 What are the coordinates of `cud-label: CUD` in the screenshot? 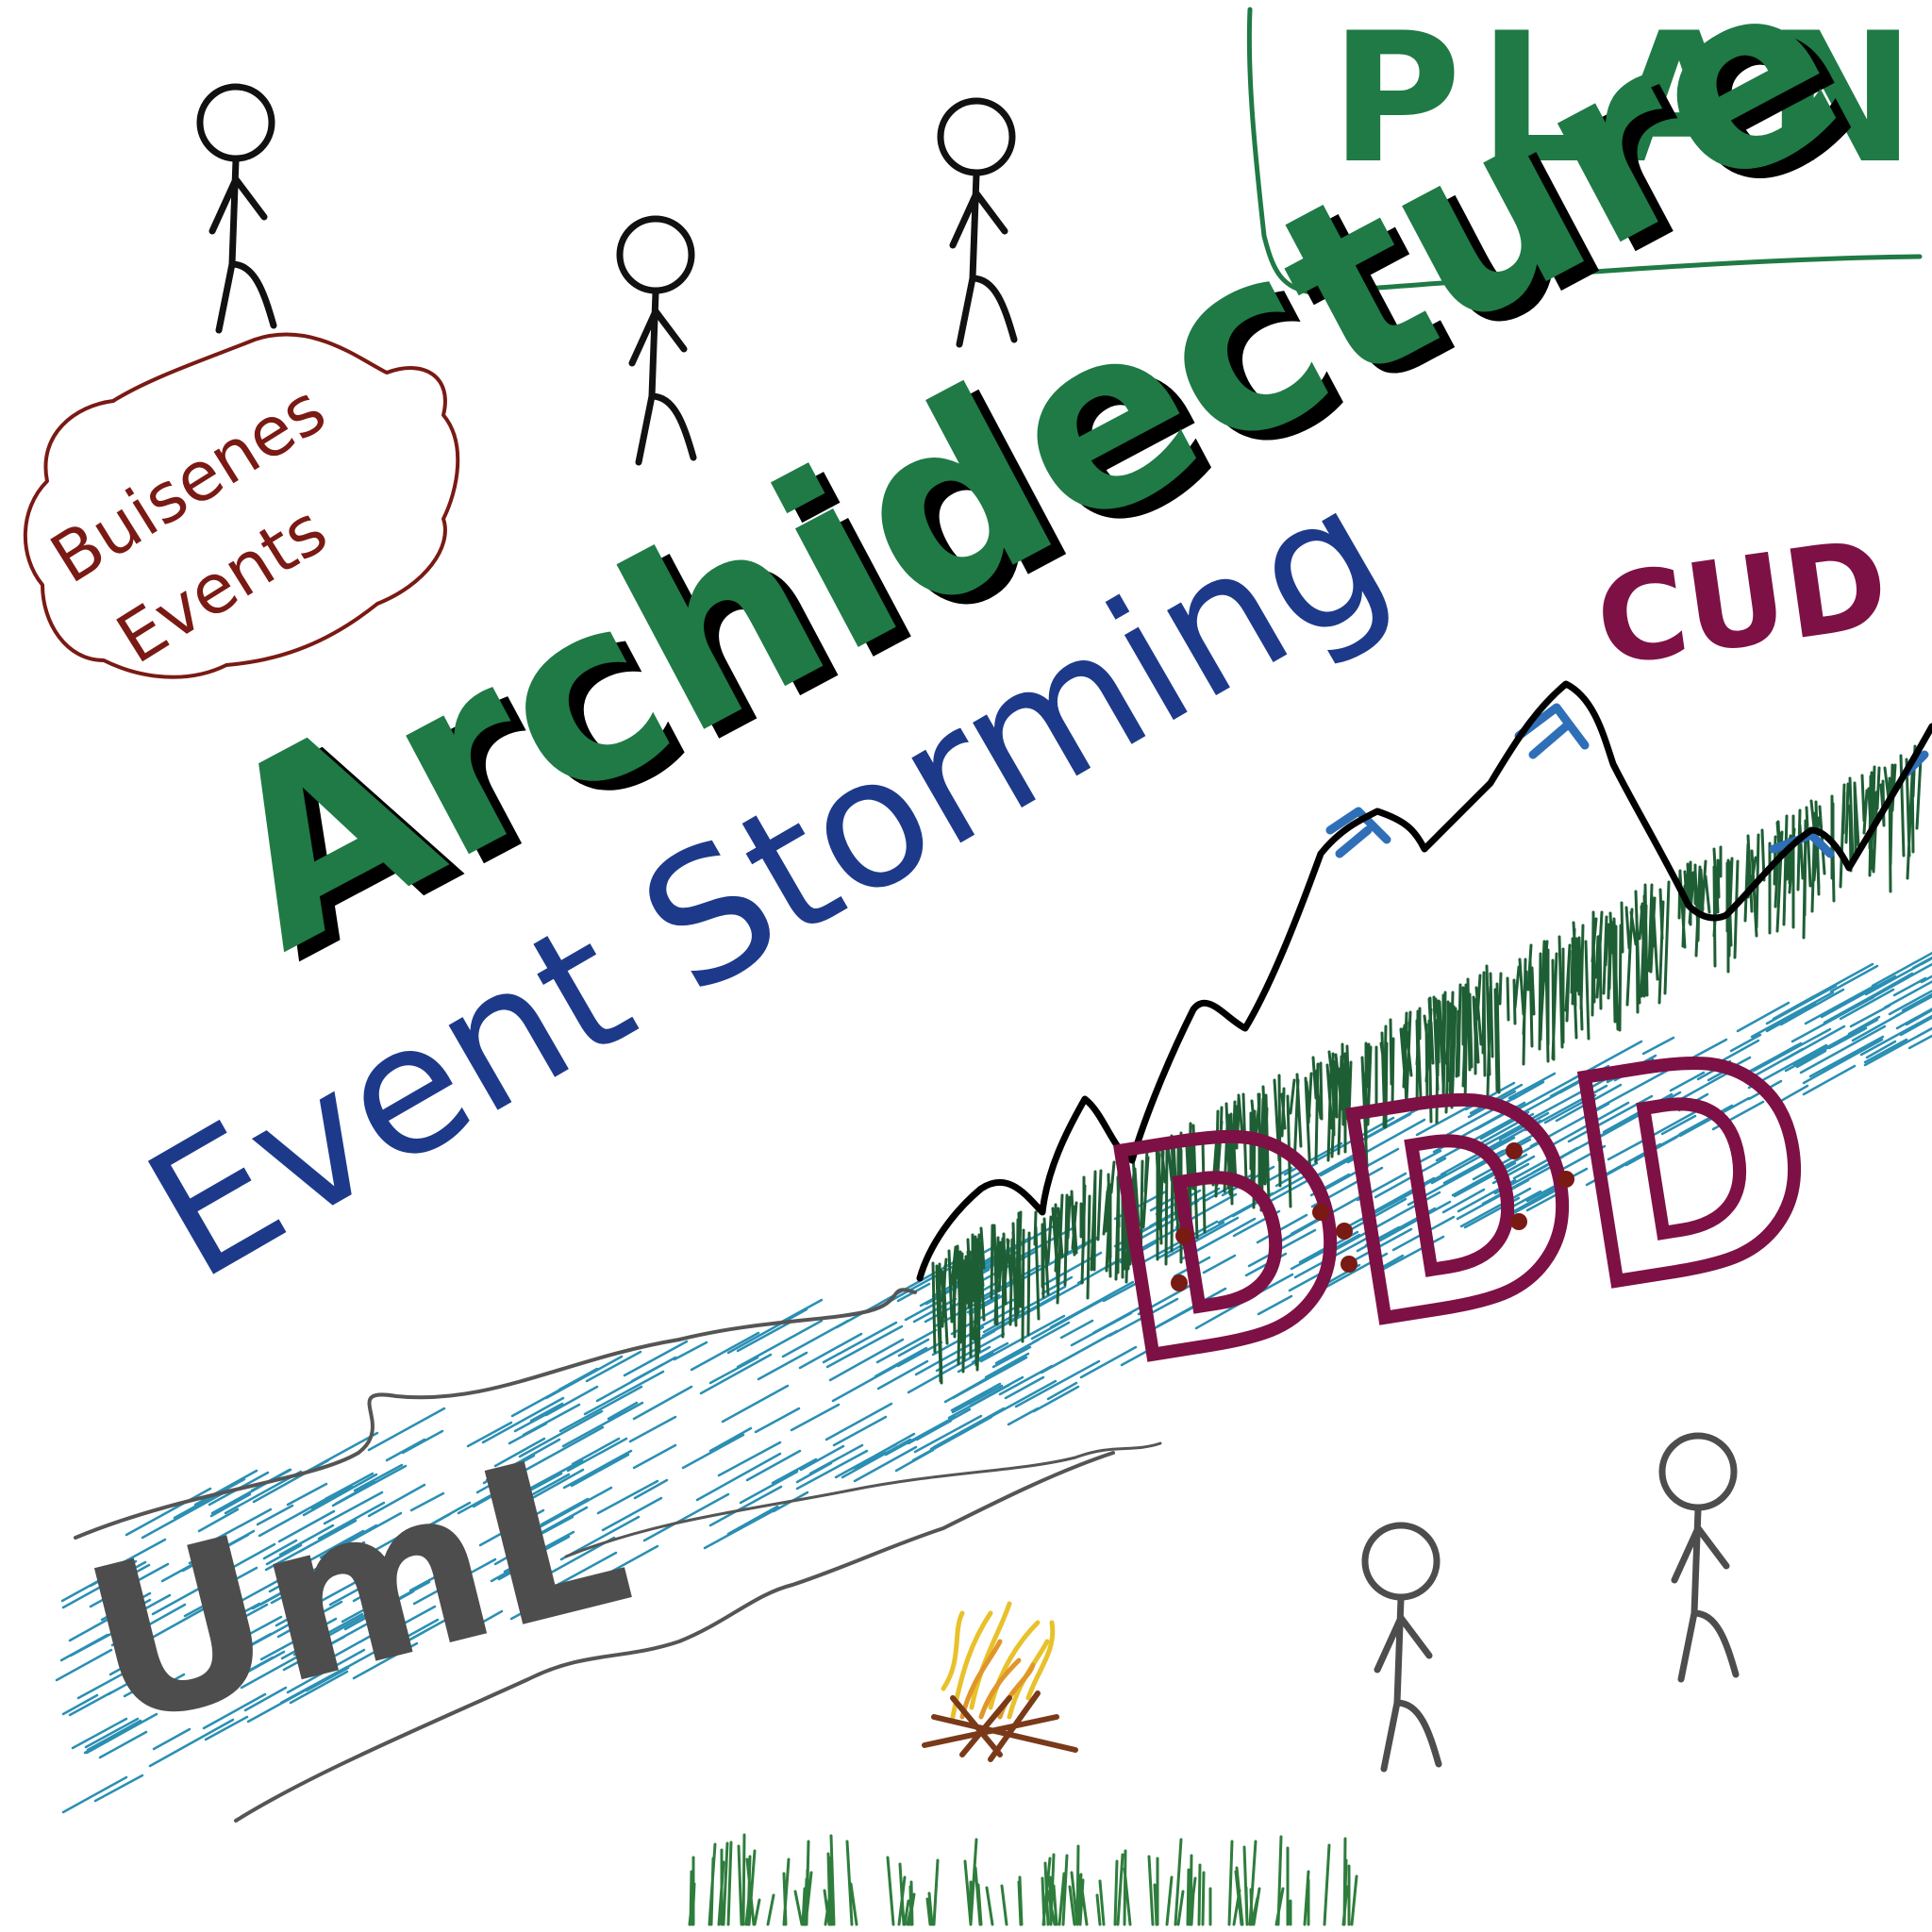 It's located at (1742, 602).